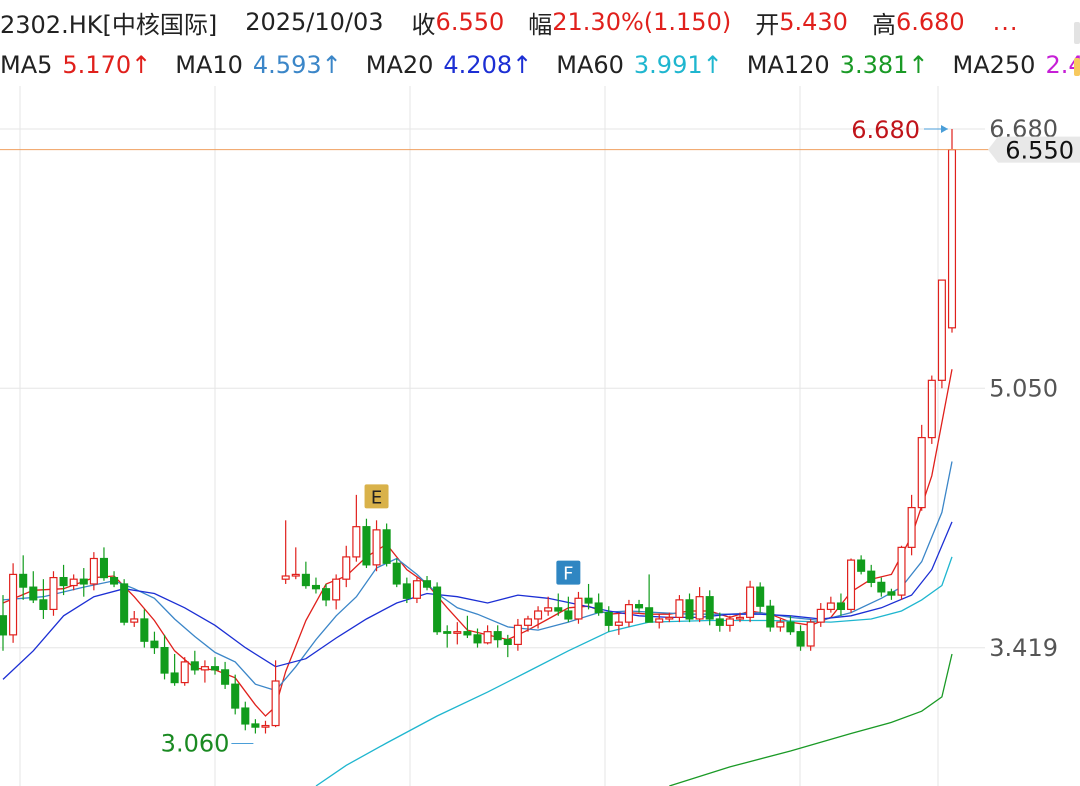 The image size is (1080, 786). Describe the element at coordinates (788, 65) in the screenshot. I see `ma120-label: MA120` at that location.